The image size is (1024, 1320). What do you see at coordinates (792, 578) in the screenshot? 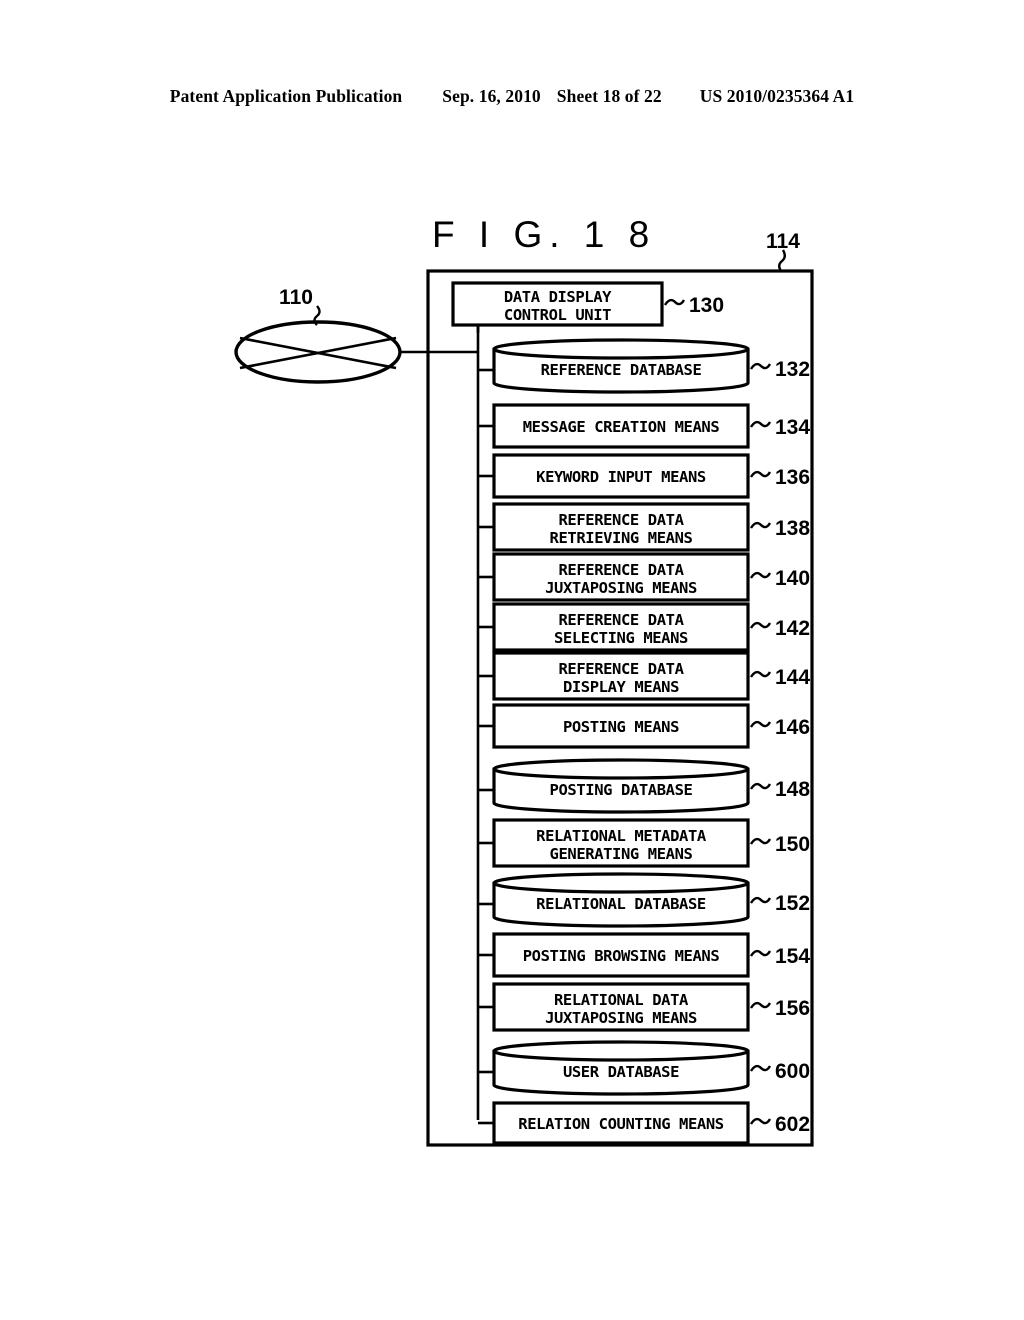
I see `ref-numeral-140: 140` at bounding box center [792, 578].